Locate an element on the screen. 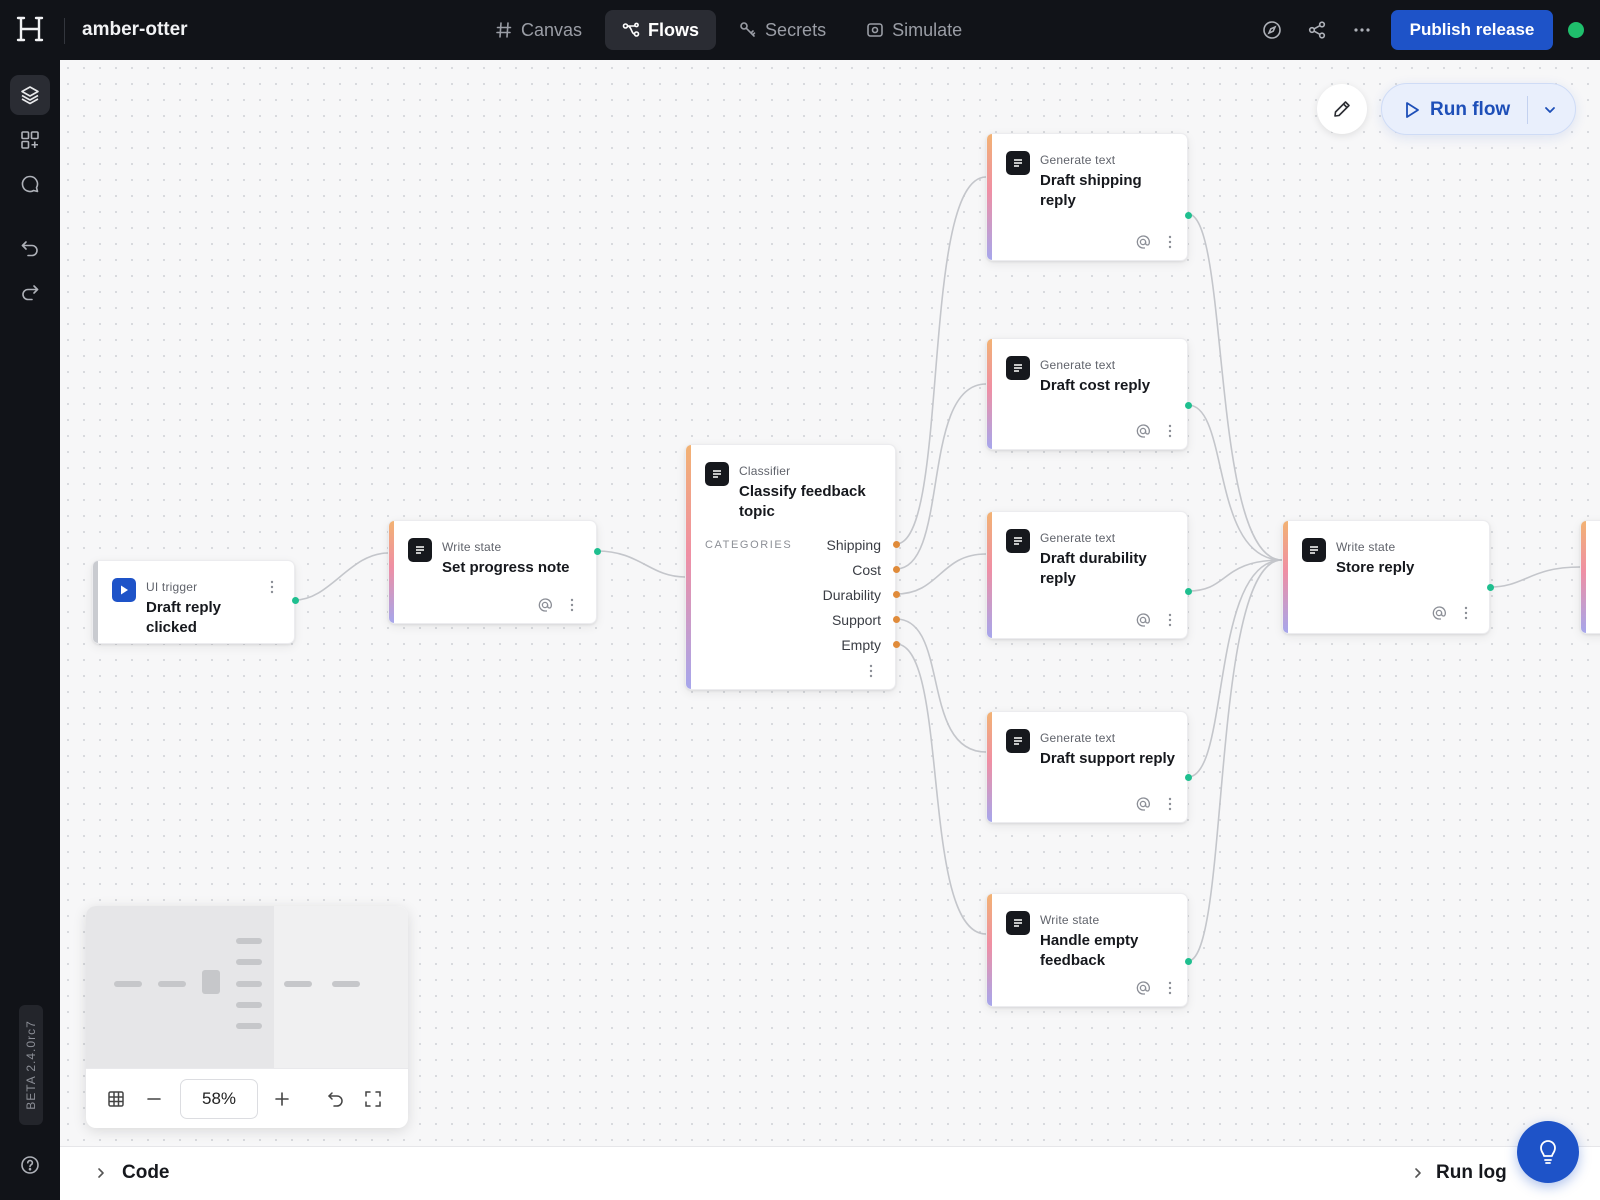 This screenshot has height=1200, width=1600. hash-icon is located at coordinates (504, 30).